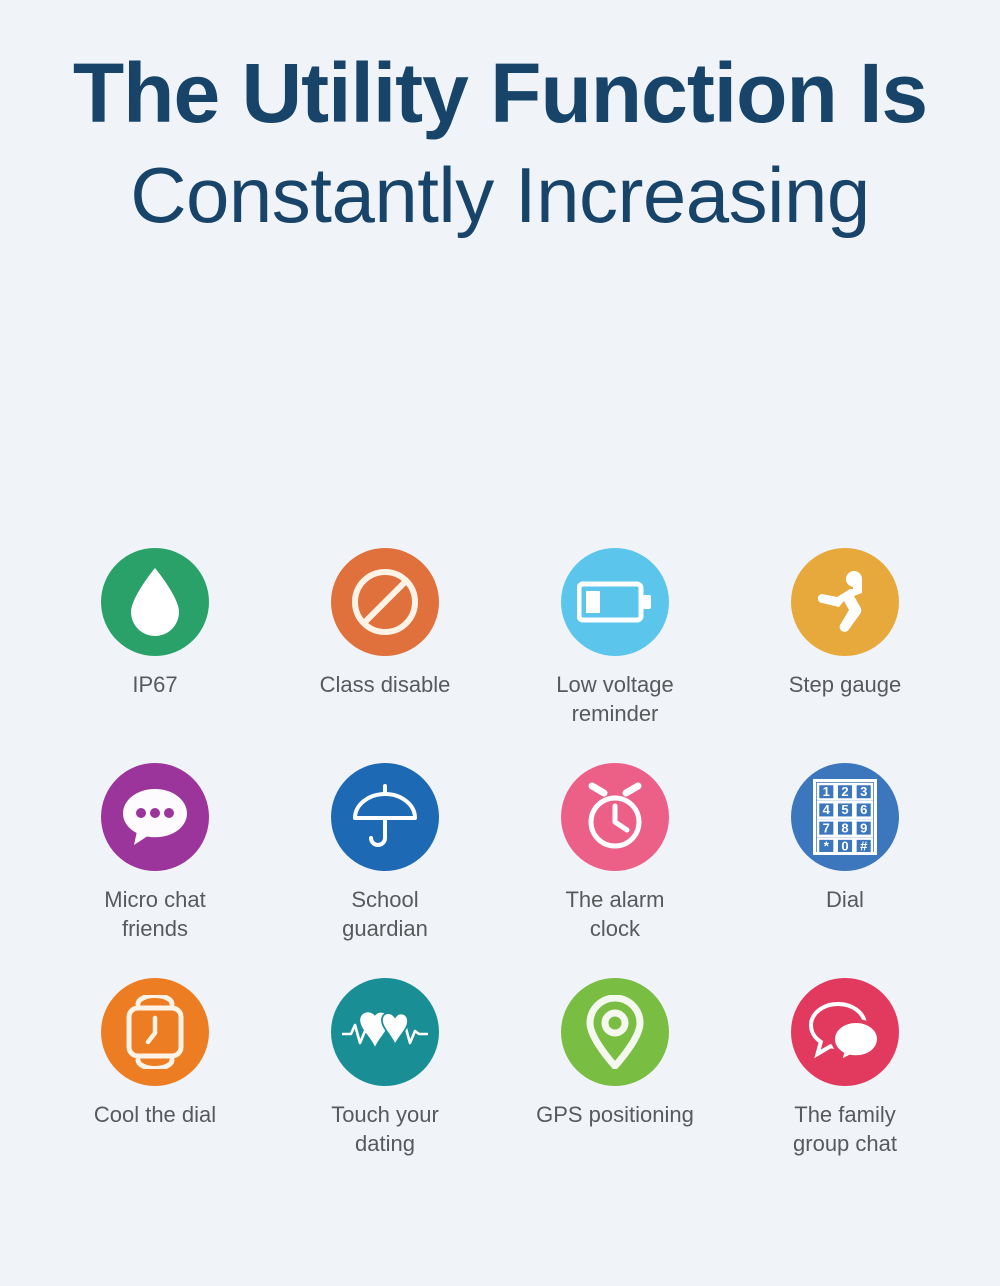 The width and height of the screenshot is (1000, 1286). I want to click on feature-label-line-2: friends, so click(155, 929).